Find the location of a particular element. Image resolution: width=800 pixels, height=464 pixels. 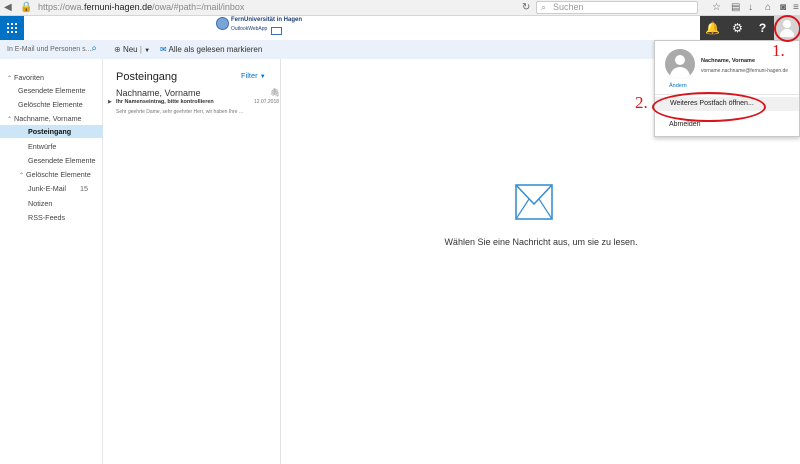

folder-deleted: ⌃ Gelöschte Elemente is located at coordinates (51, 174).